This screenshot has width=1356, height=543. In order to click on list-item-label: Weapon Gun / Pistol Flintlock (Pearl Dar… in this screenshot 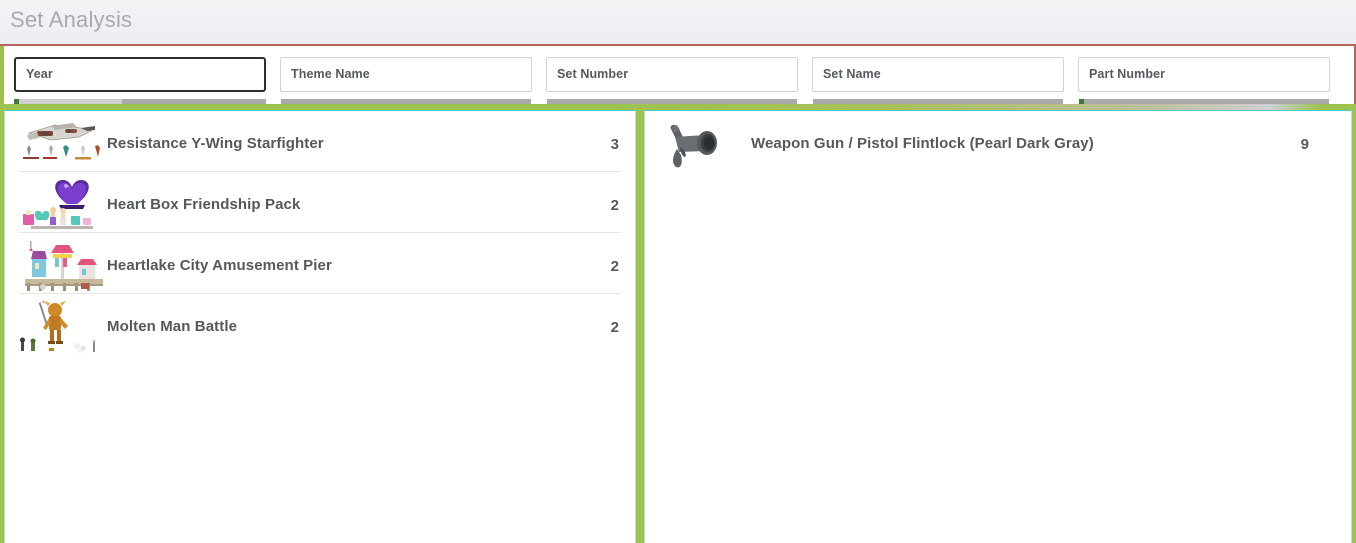, I will do `click(922, 143)`.